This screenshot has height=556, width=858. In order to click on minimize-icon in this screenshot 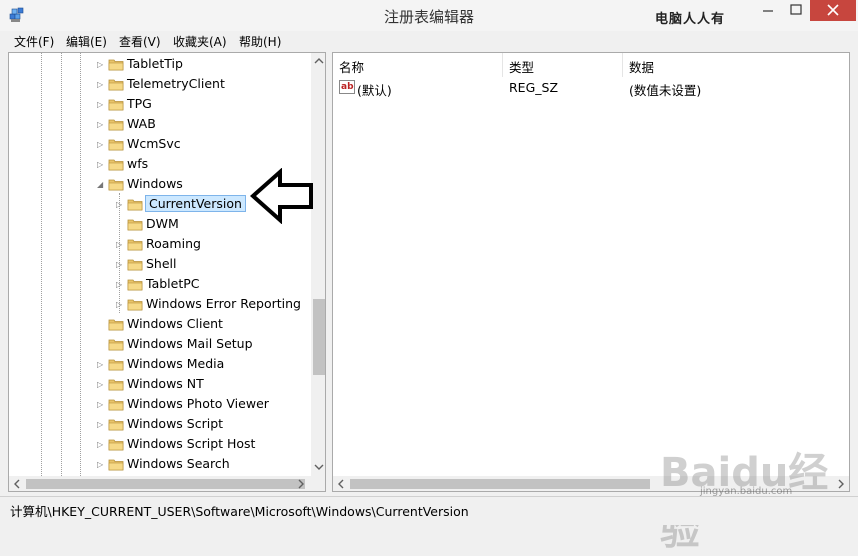, I will do `click(768, 11)`.